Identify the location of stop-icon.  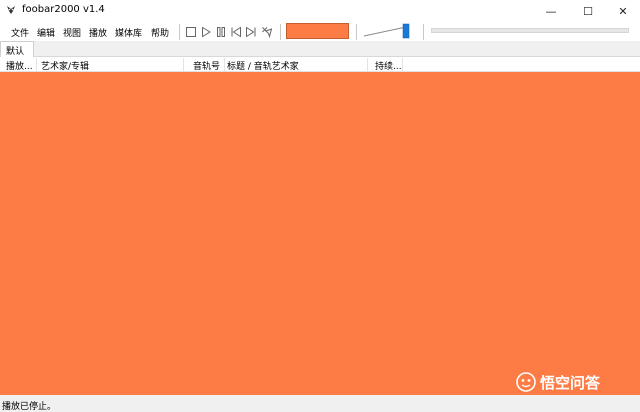
(191, 32).